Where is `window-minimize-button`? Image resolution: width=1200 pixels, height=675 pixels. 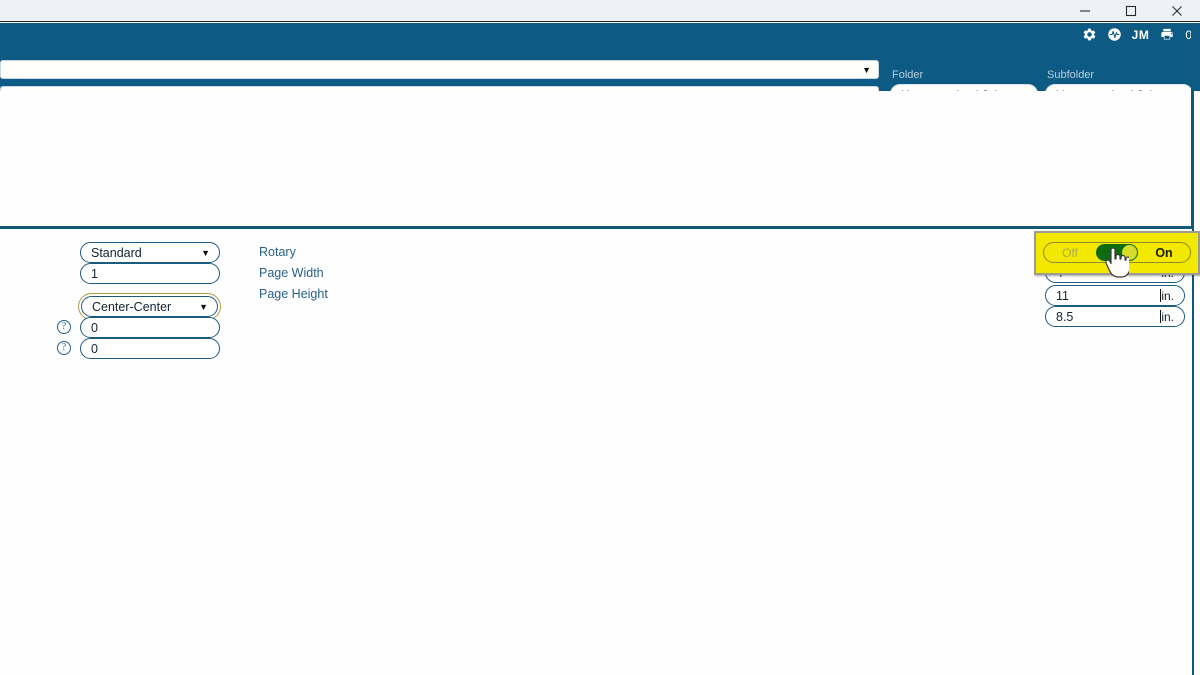 window-minimize-button is located at coordinates (1085, 10).